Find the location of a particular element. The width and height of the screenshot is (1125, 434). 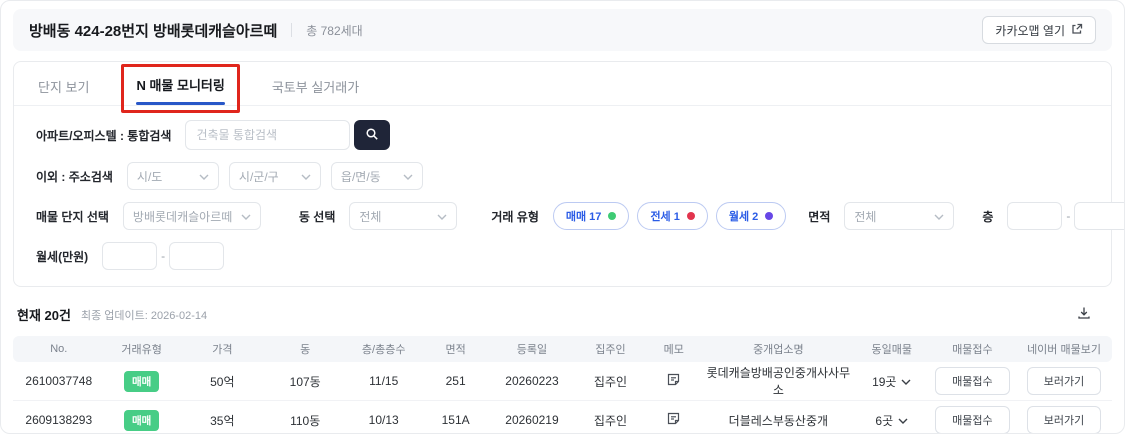

floor-min-input is located at coordinates (1035, 216).